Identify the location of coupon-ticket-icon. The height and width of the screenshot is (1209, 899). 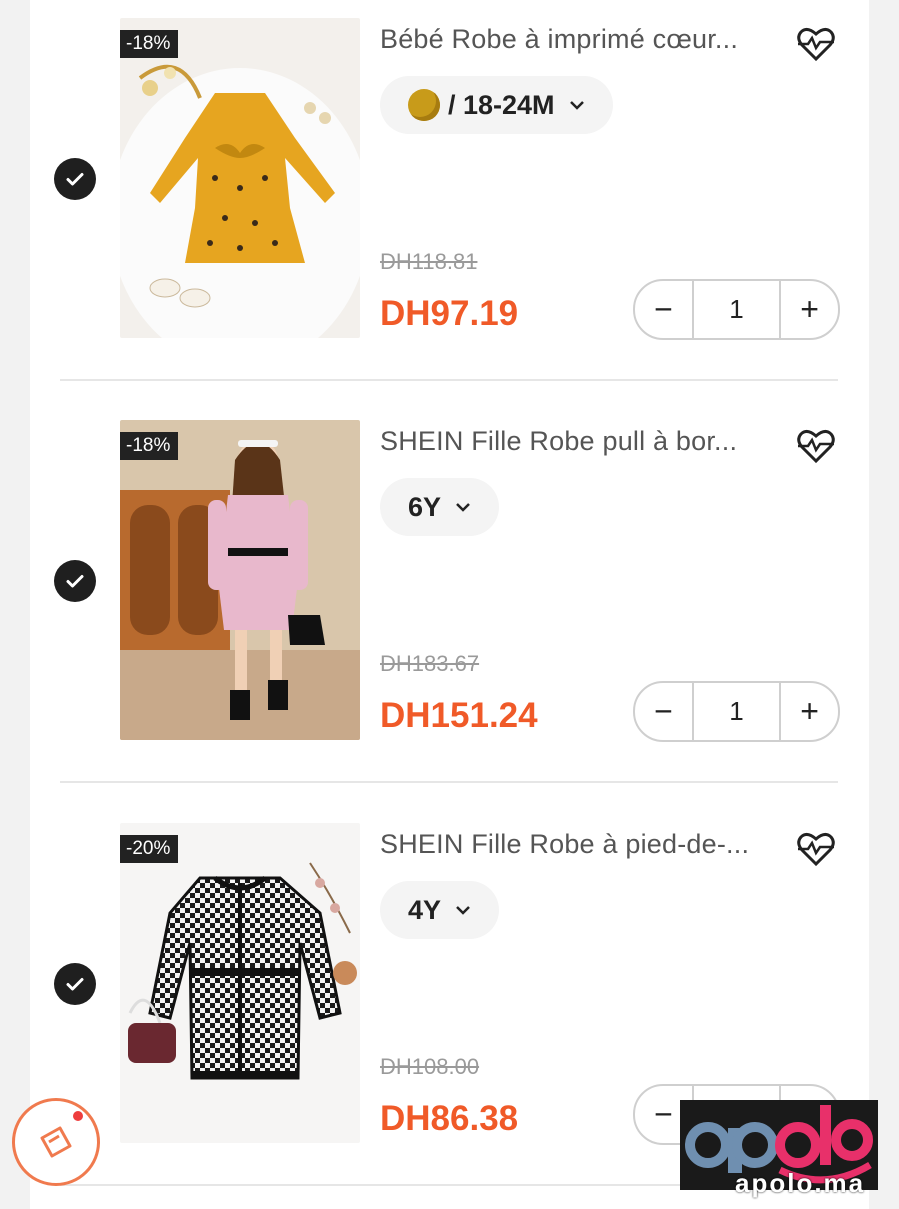
(56, 1142).